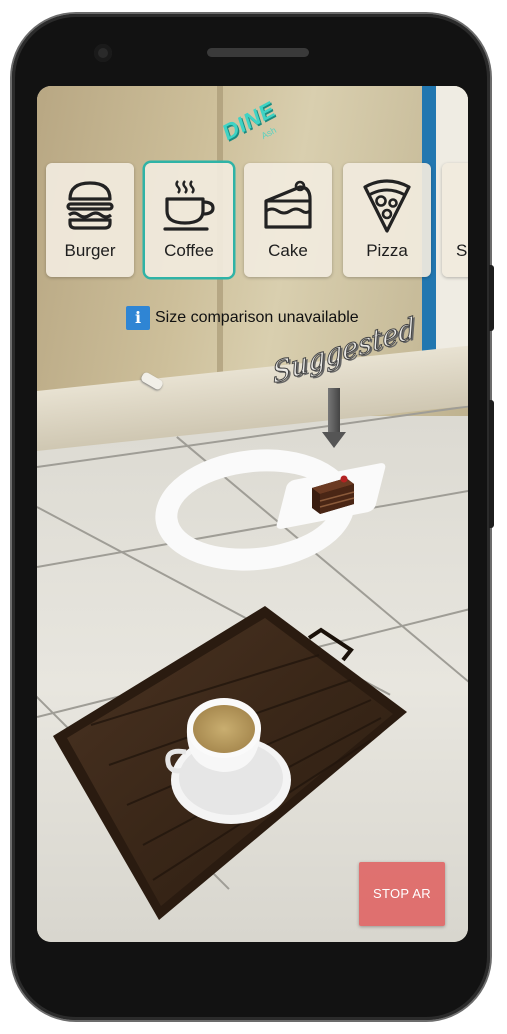 Image resolution: width=507 pixels, height=1034 pixels. Describe the element at coordinates (387, 206) in the screenshot. I see `pizza-icon` at that location.